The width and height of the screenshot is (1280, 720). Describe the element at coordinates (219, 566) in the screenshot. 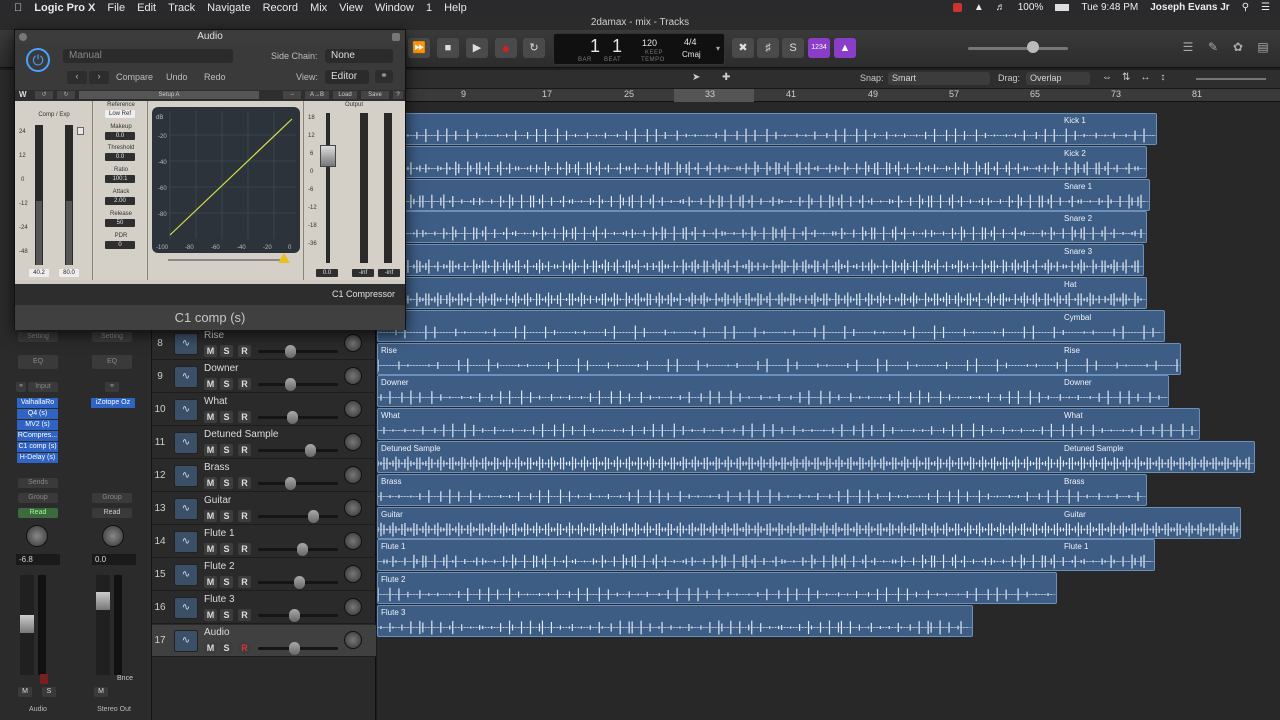

I see `track-name: Flute 2` at that location.